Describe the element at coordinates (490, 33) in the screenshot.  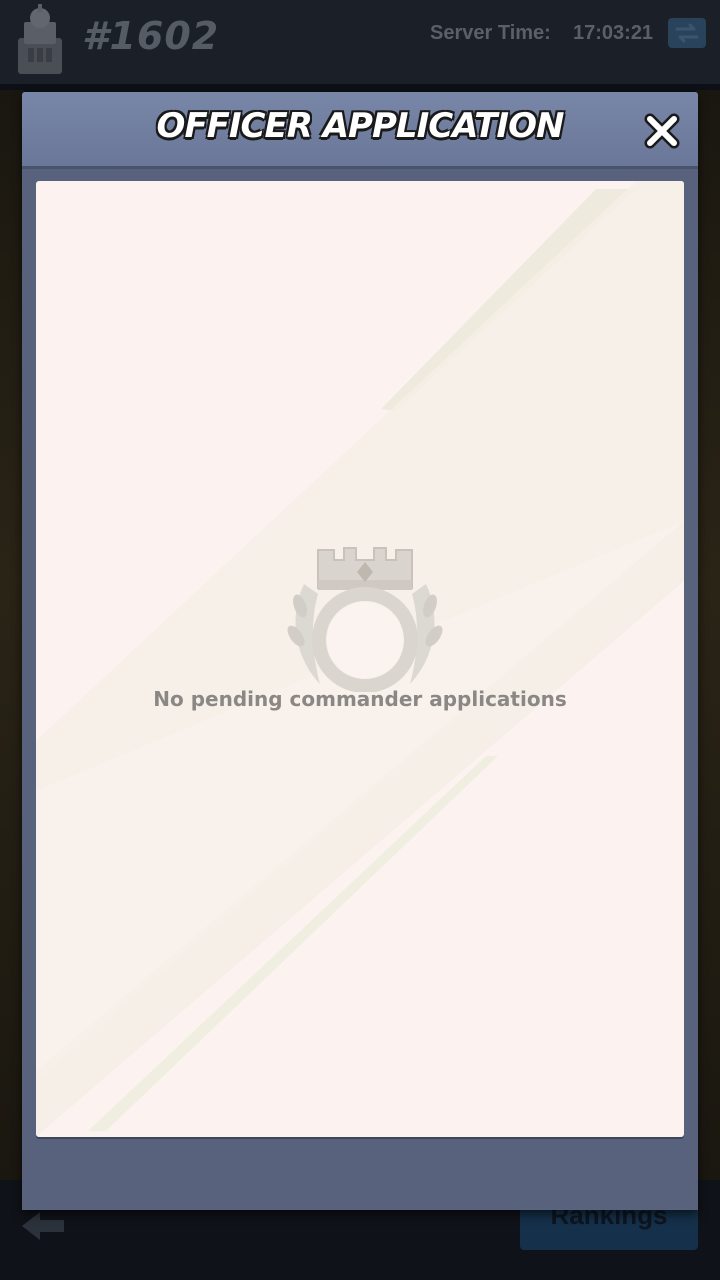
I see `server-time-label: Server Time:` at that location.